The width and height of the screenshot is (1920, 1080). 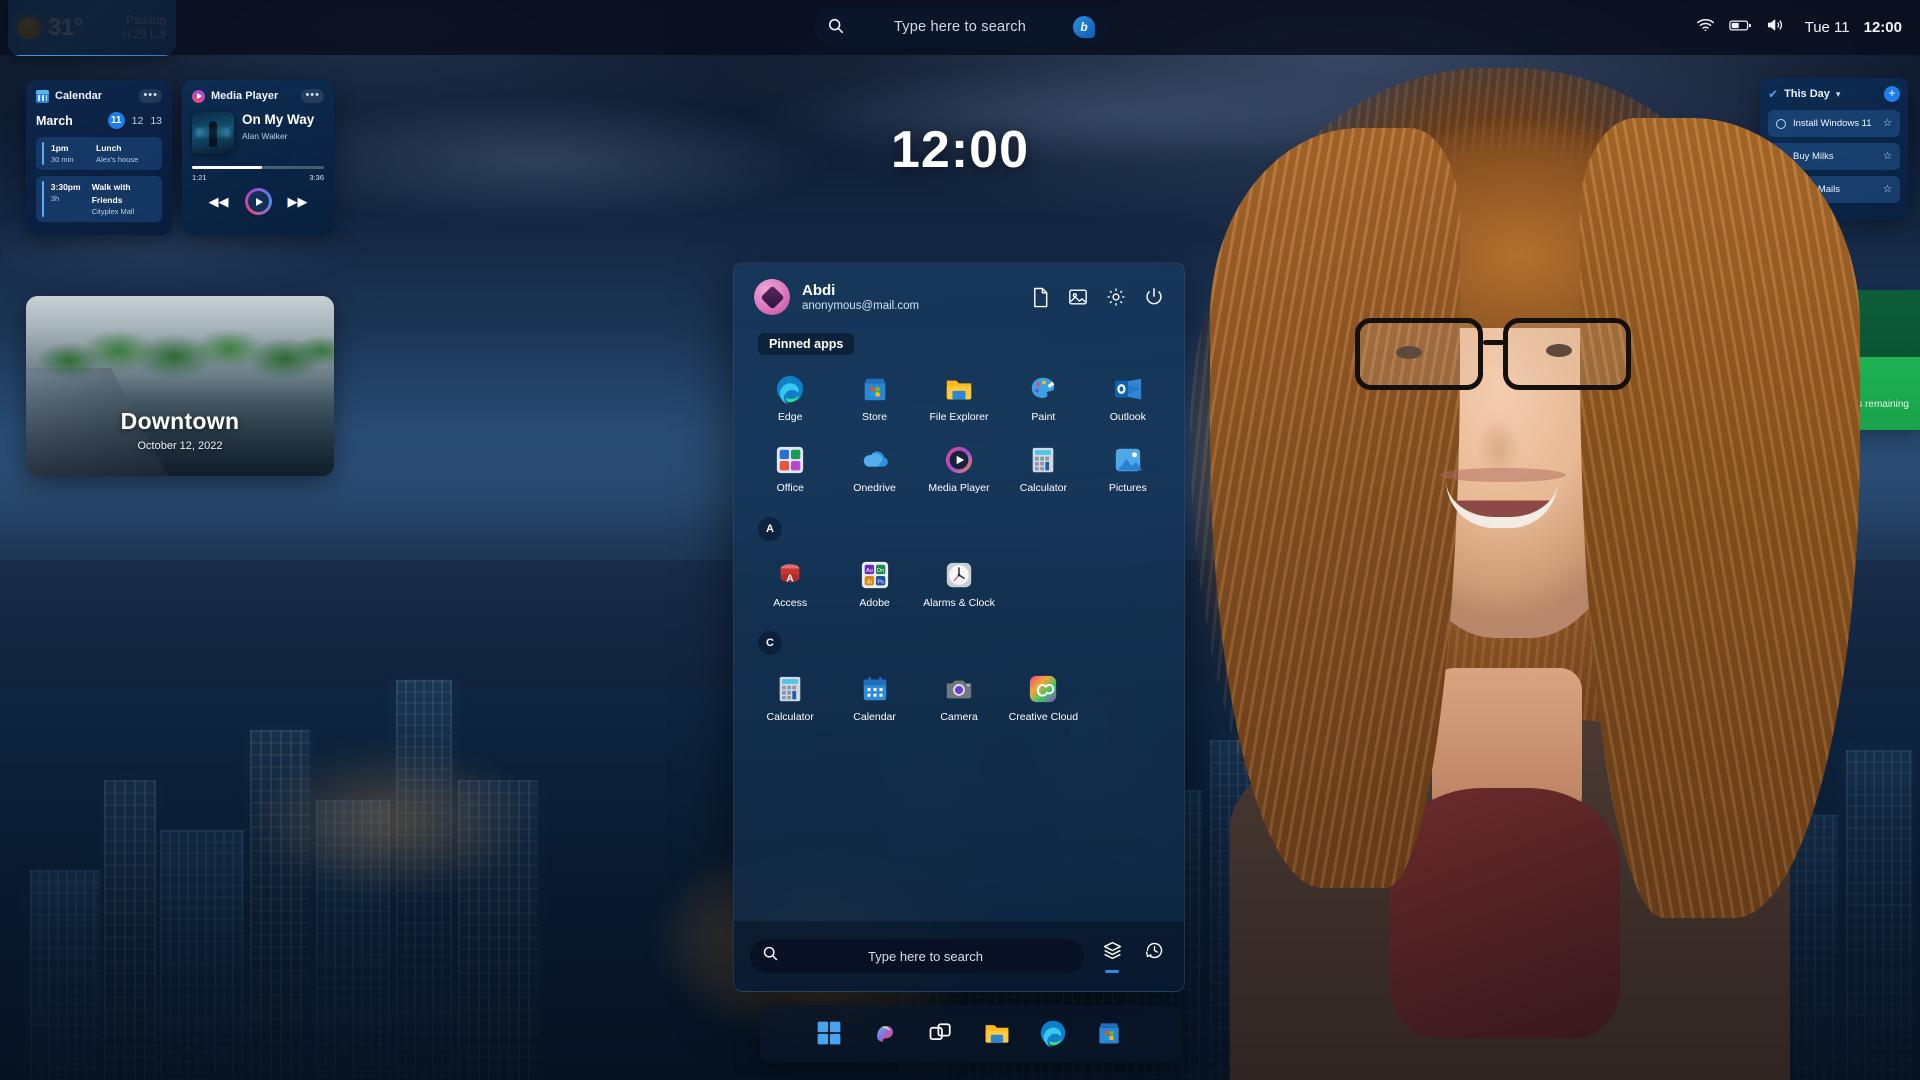 I want to click on play-icon, so click(x=258, y=201).